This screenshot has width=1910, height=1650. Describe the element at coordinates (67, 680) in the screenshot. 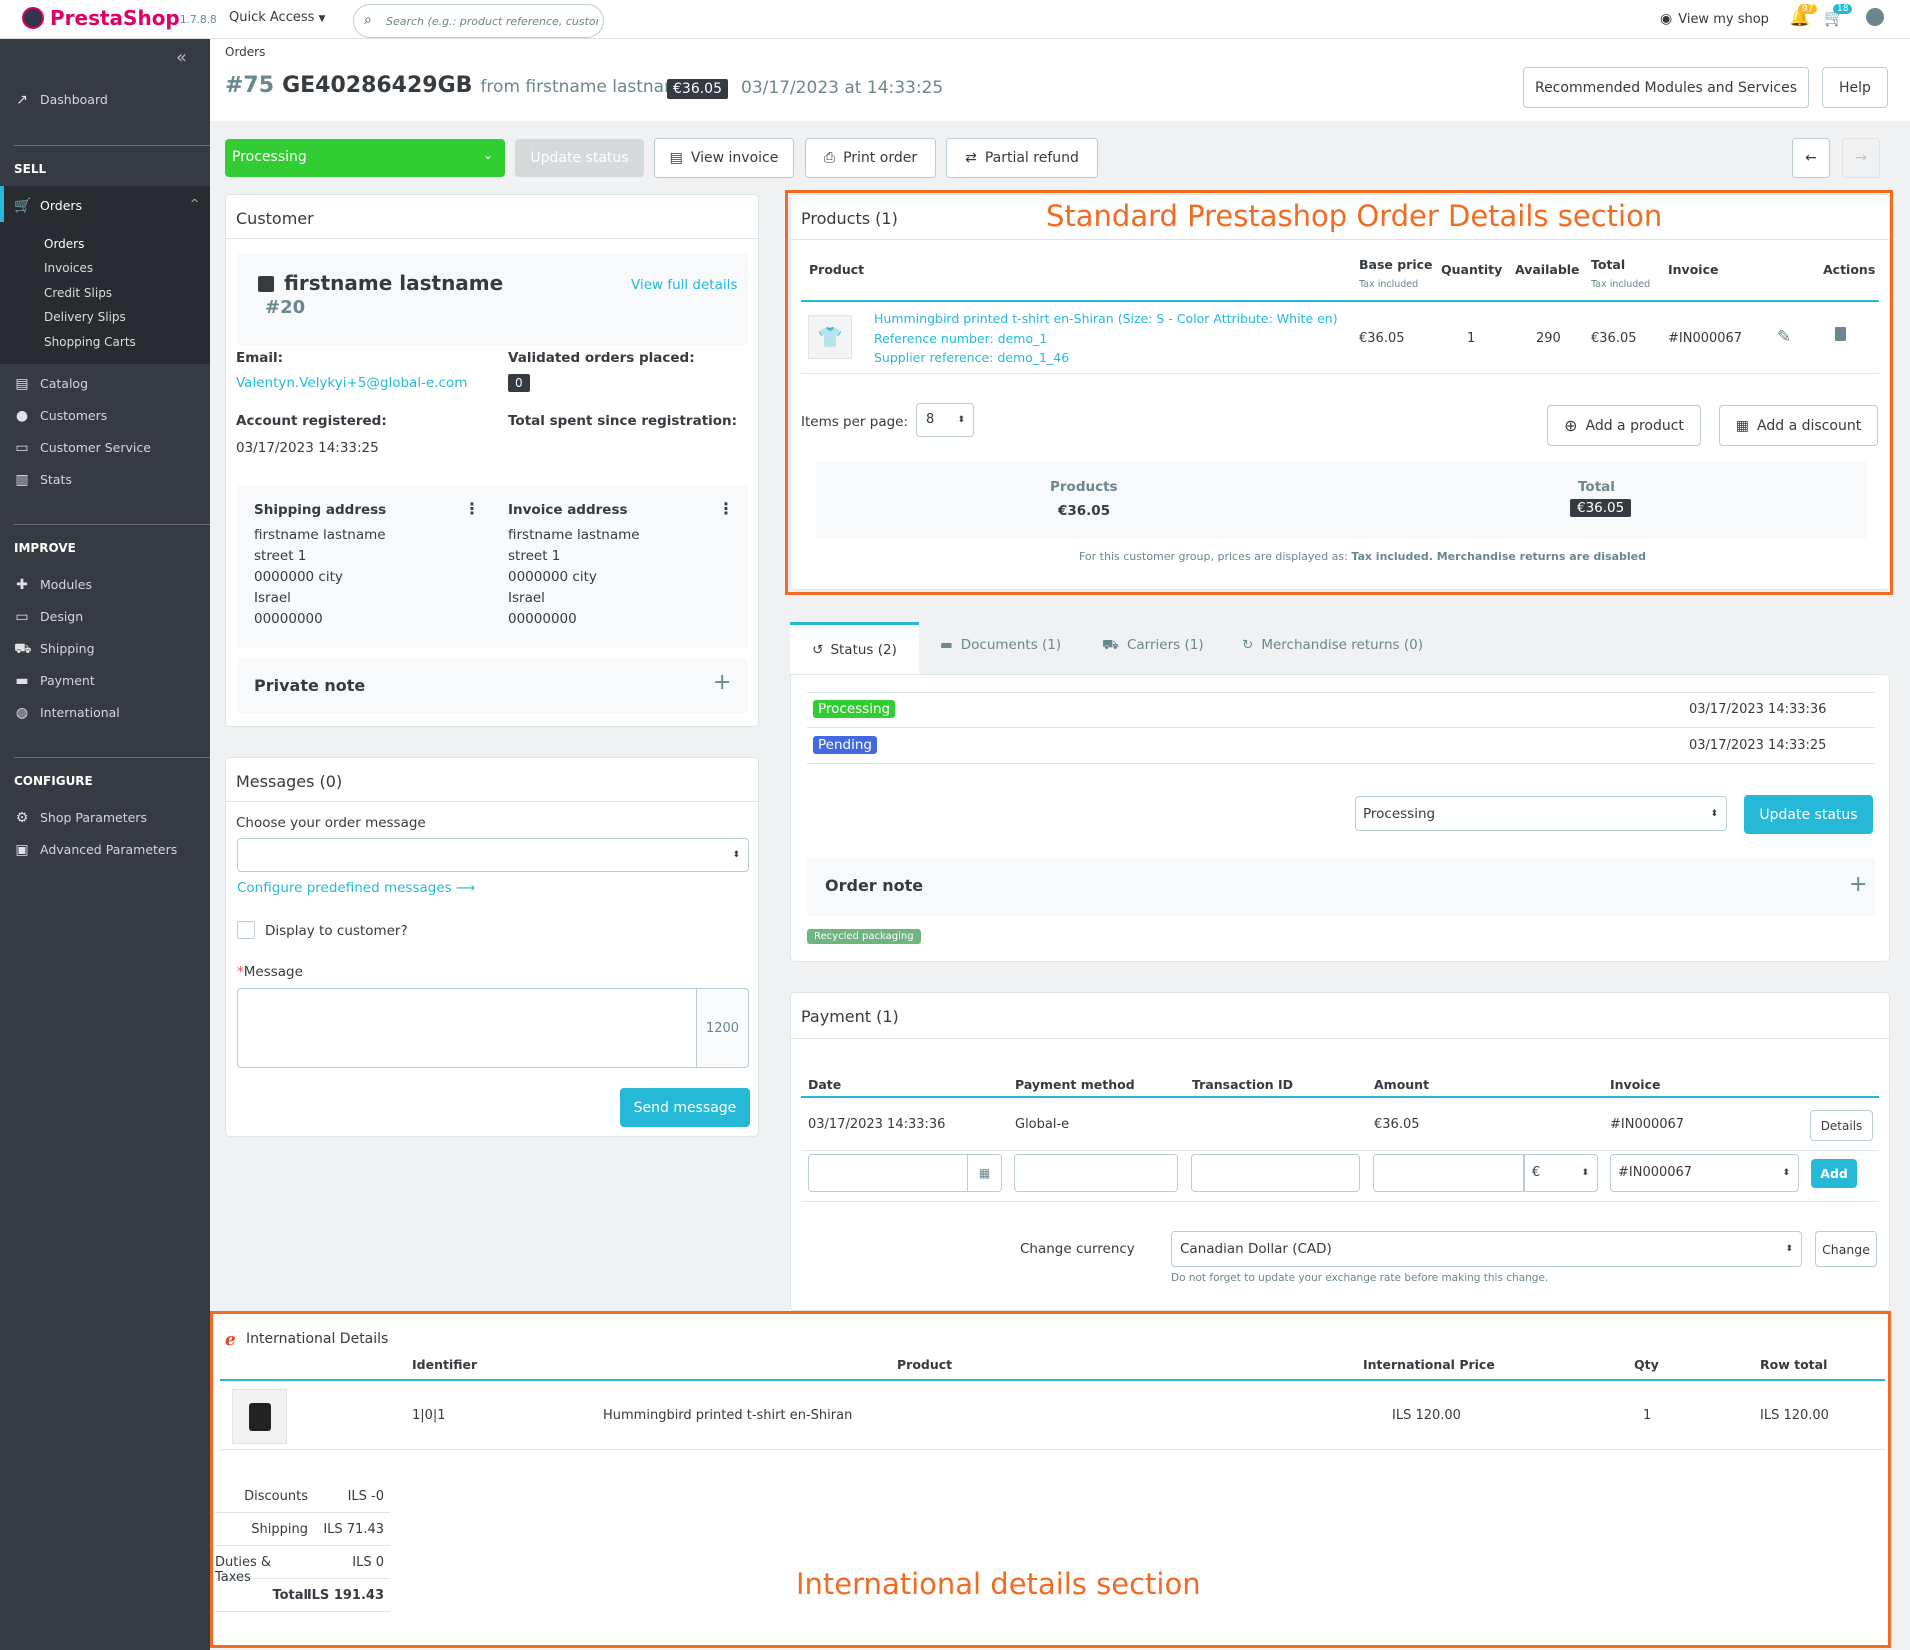

I see `sidebar-item-label: Payment` at that location.